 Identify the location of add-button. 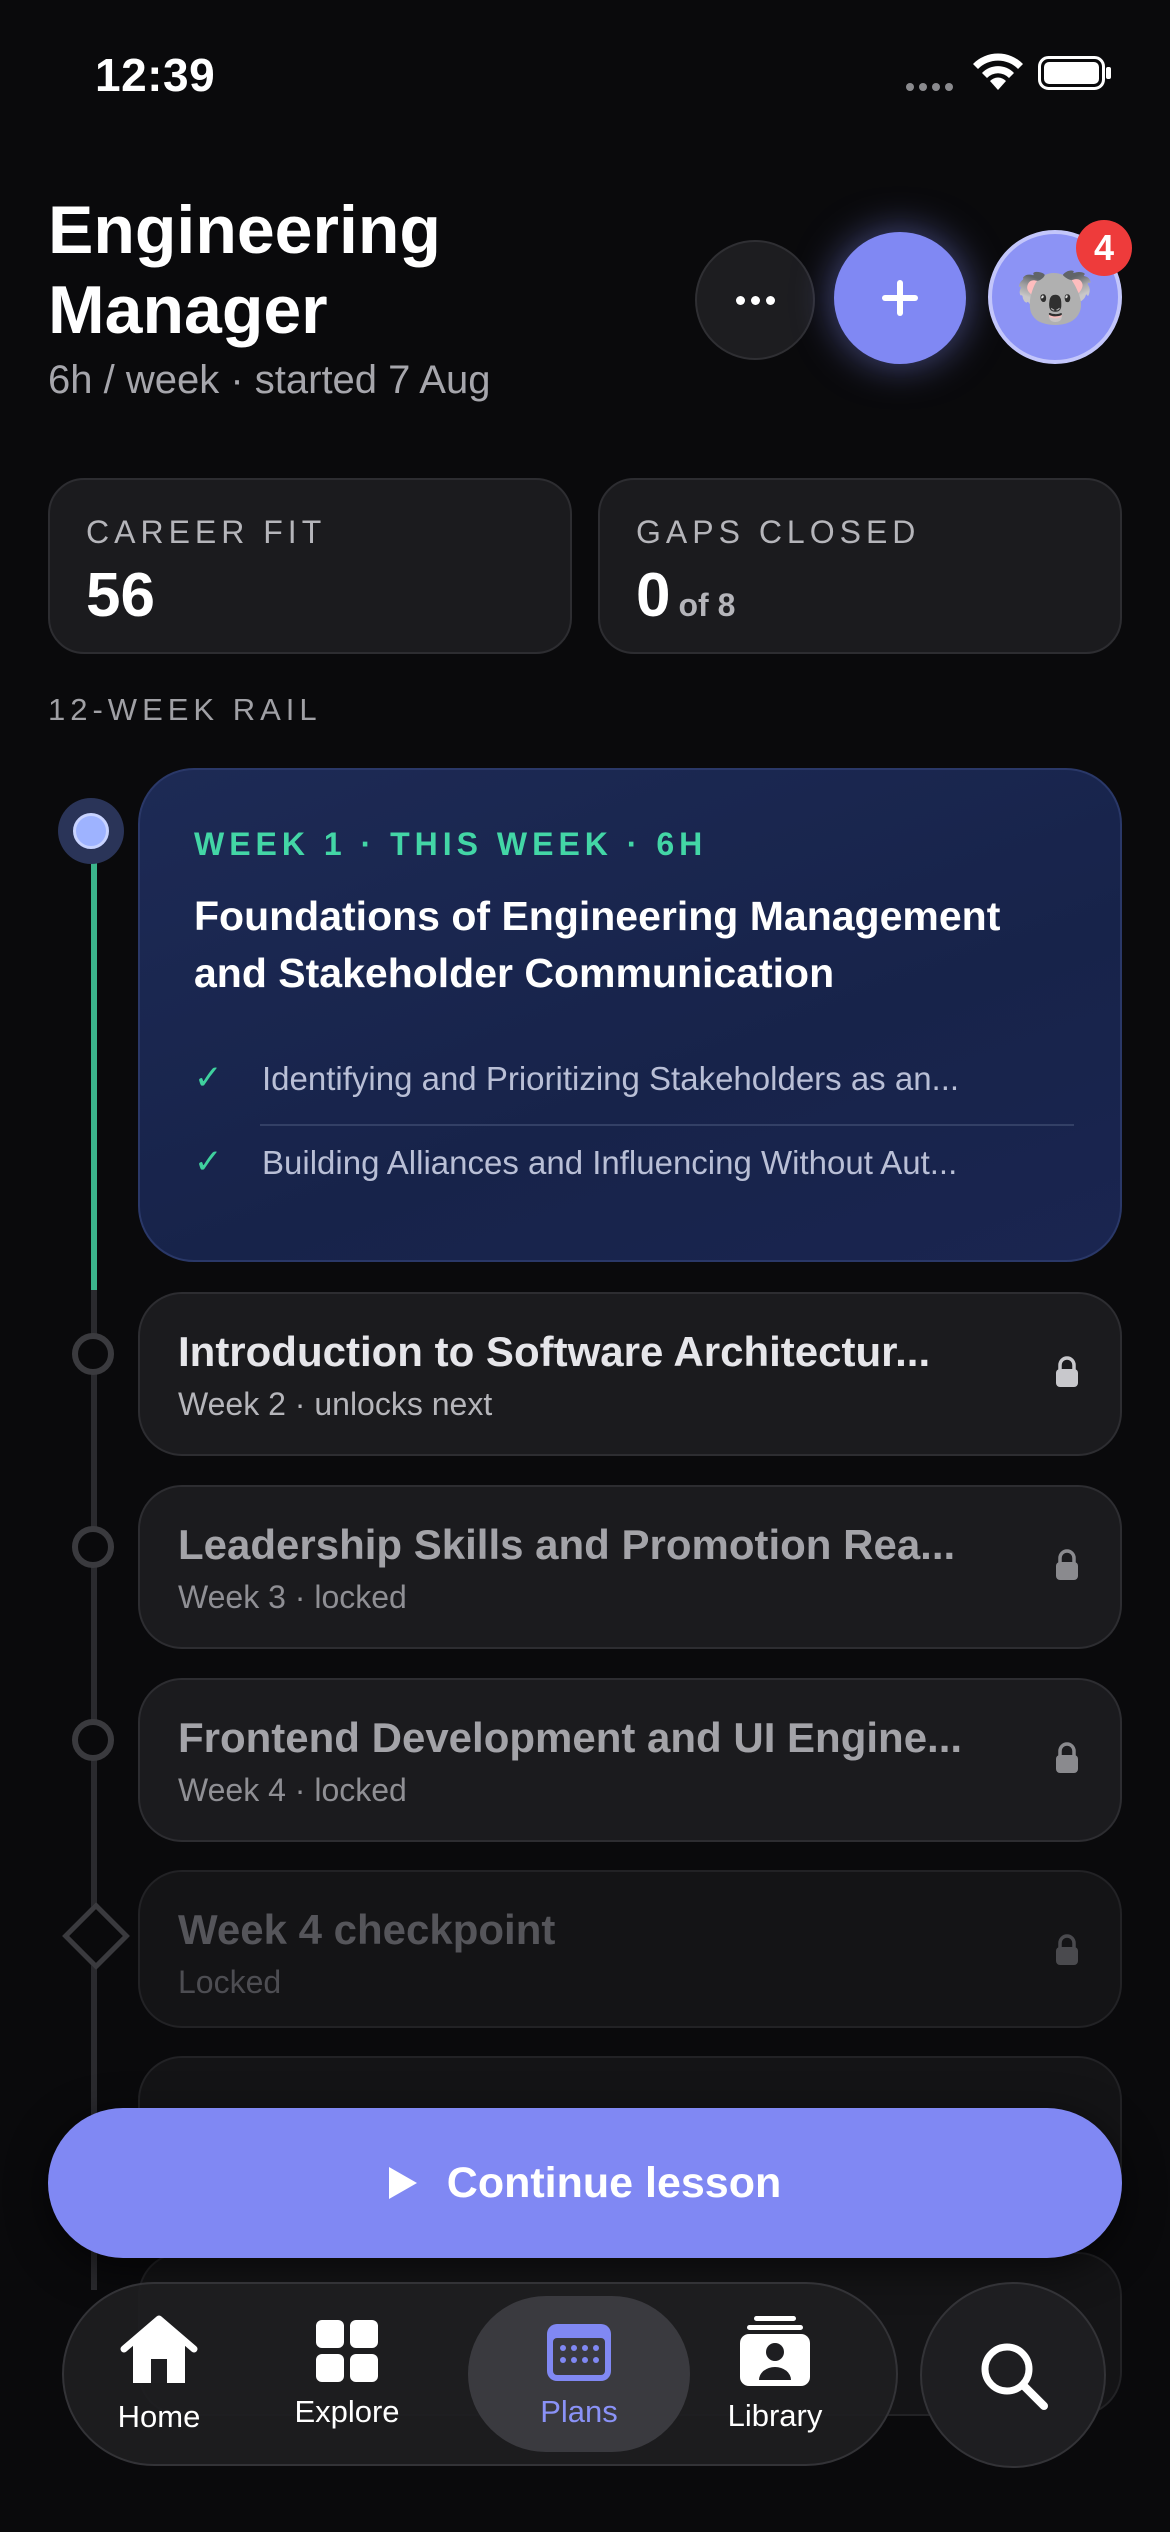
(900, 298).